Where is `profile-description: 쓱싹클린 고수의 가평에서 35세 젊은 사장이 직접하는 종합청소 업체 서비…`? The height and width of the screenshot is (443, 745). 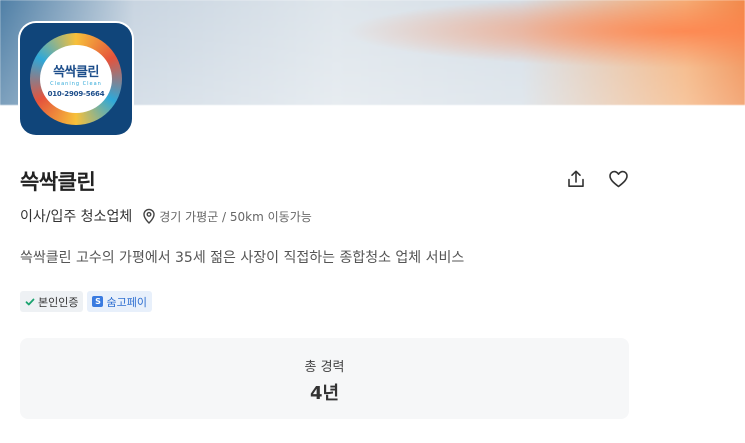 profile-description: 쓱싹클린 고수의 가평에서 35세 젊은 사장이 직접하는 종합청소 업체 서비… is located at coordinates (242, 258).